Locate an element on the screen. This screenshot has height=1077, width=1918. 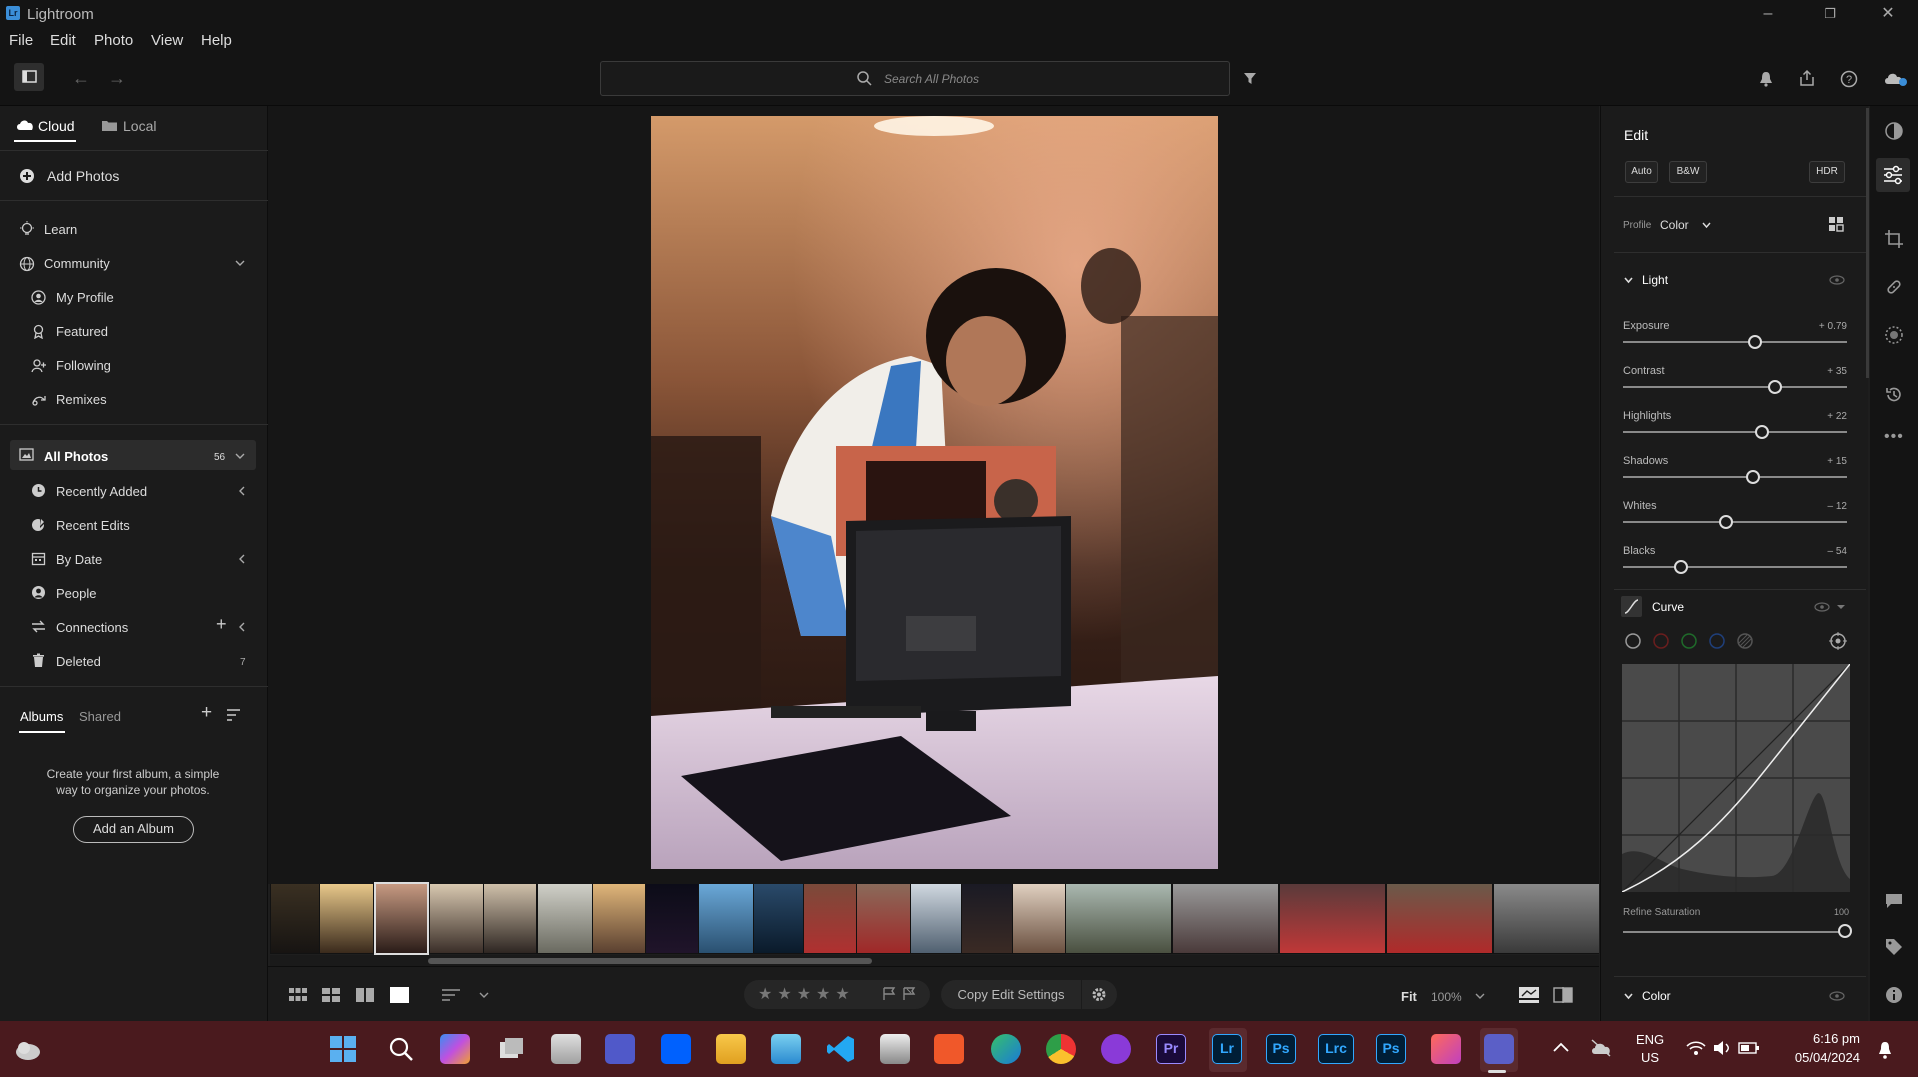
community-item-my-profile: My Profile is located at coordinates (85, 297).